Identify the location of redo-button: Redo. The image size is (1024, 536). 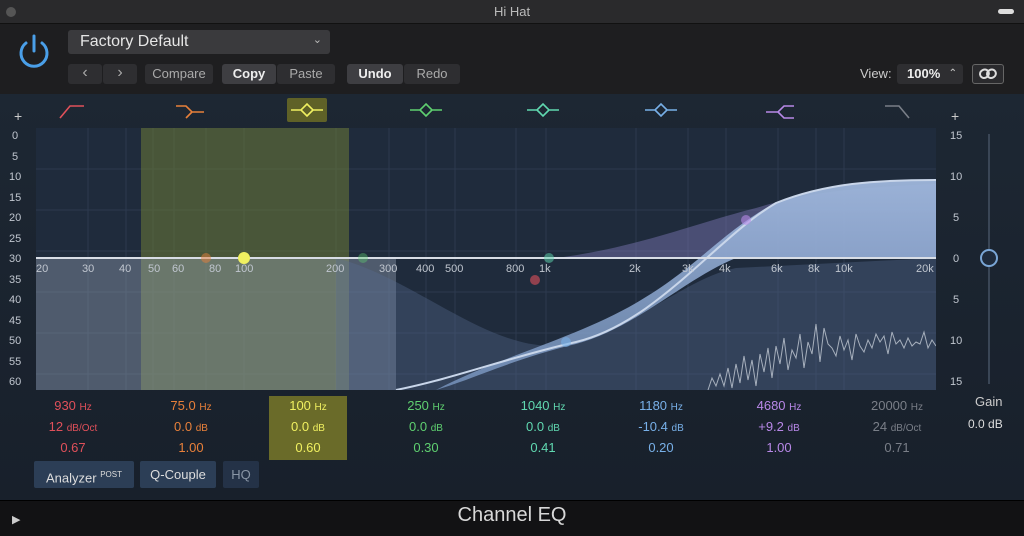
(432, 74).